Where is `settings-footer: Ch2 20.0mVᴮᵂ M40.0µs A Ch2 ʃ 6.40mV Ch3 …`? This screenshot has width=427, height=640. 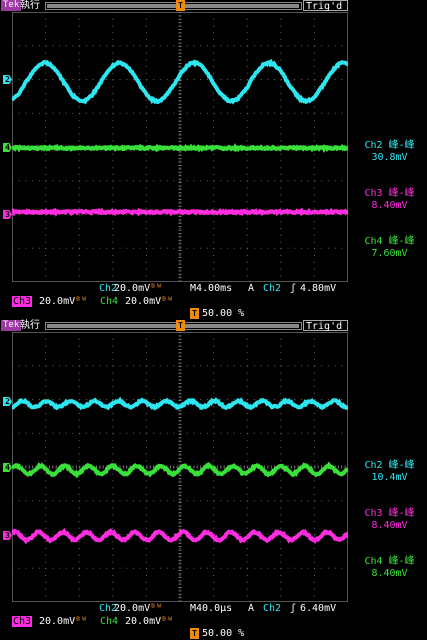 settings-footer: Ch2 20.0mVᴮᵂ M40.0µs A Ch2 ʃ 6.40mV Ch3 … is located at coordinates (213, 619).